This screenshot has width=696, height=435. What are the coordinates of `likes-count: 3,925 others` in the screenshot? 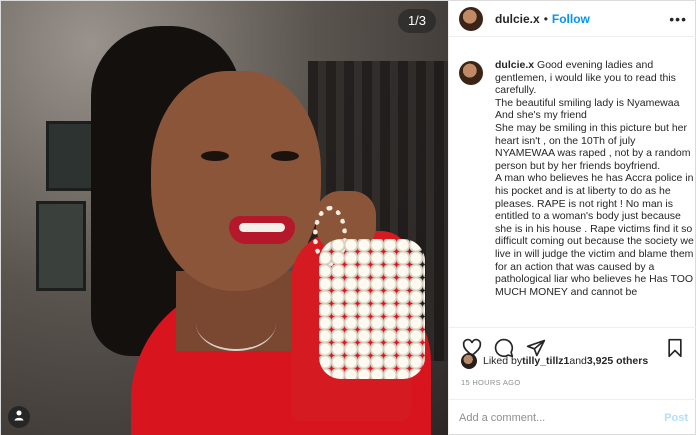 It's located at (617, 361).